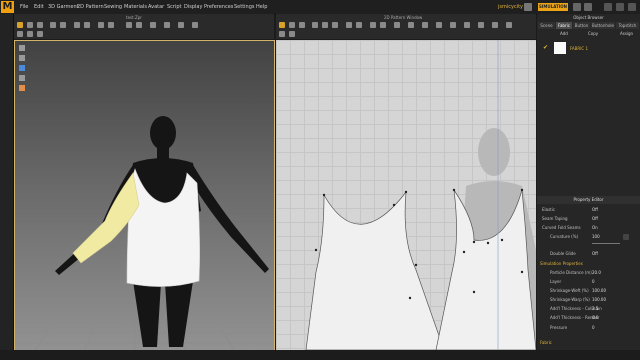  What do you see at coordinates (626, 33) in the screenshot?
I see `assign-button: Assign` at bounding box center [626, 33].